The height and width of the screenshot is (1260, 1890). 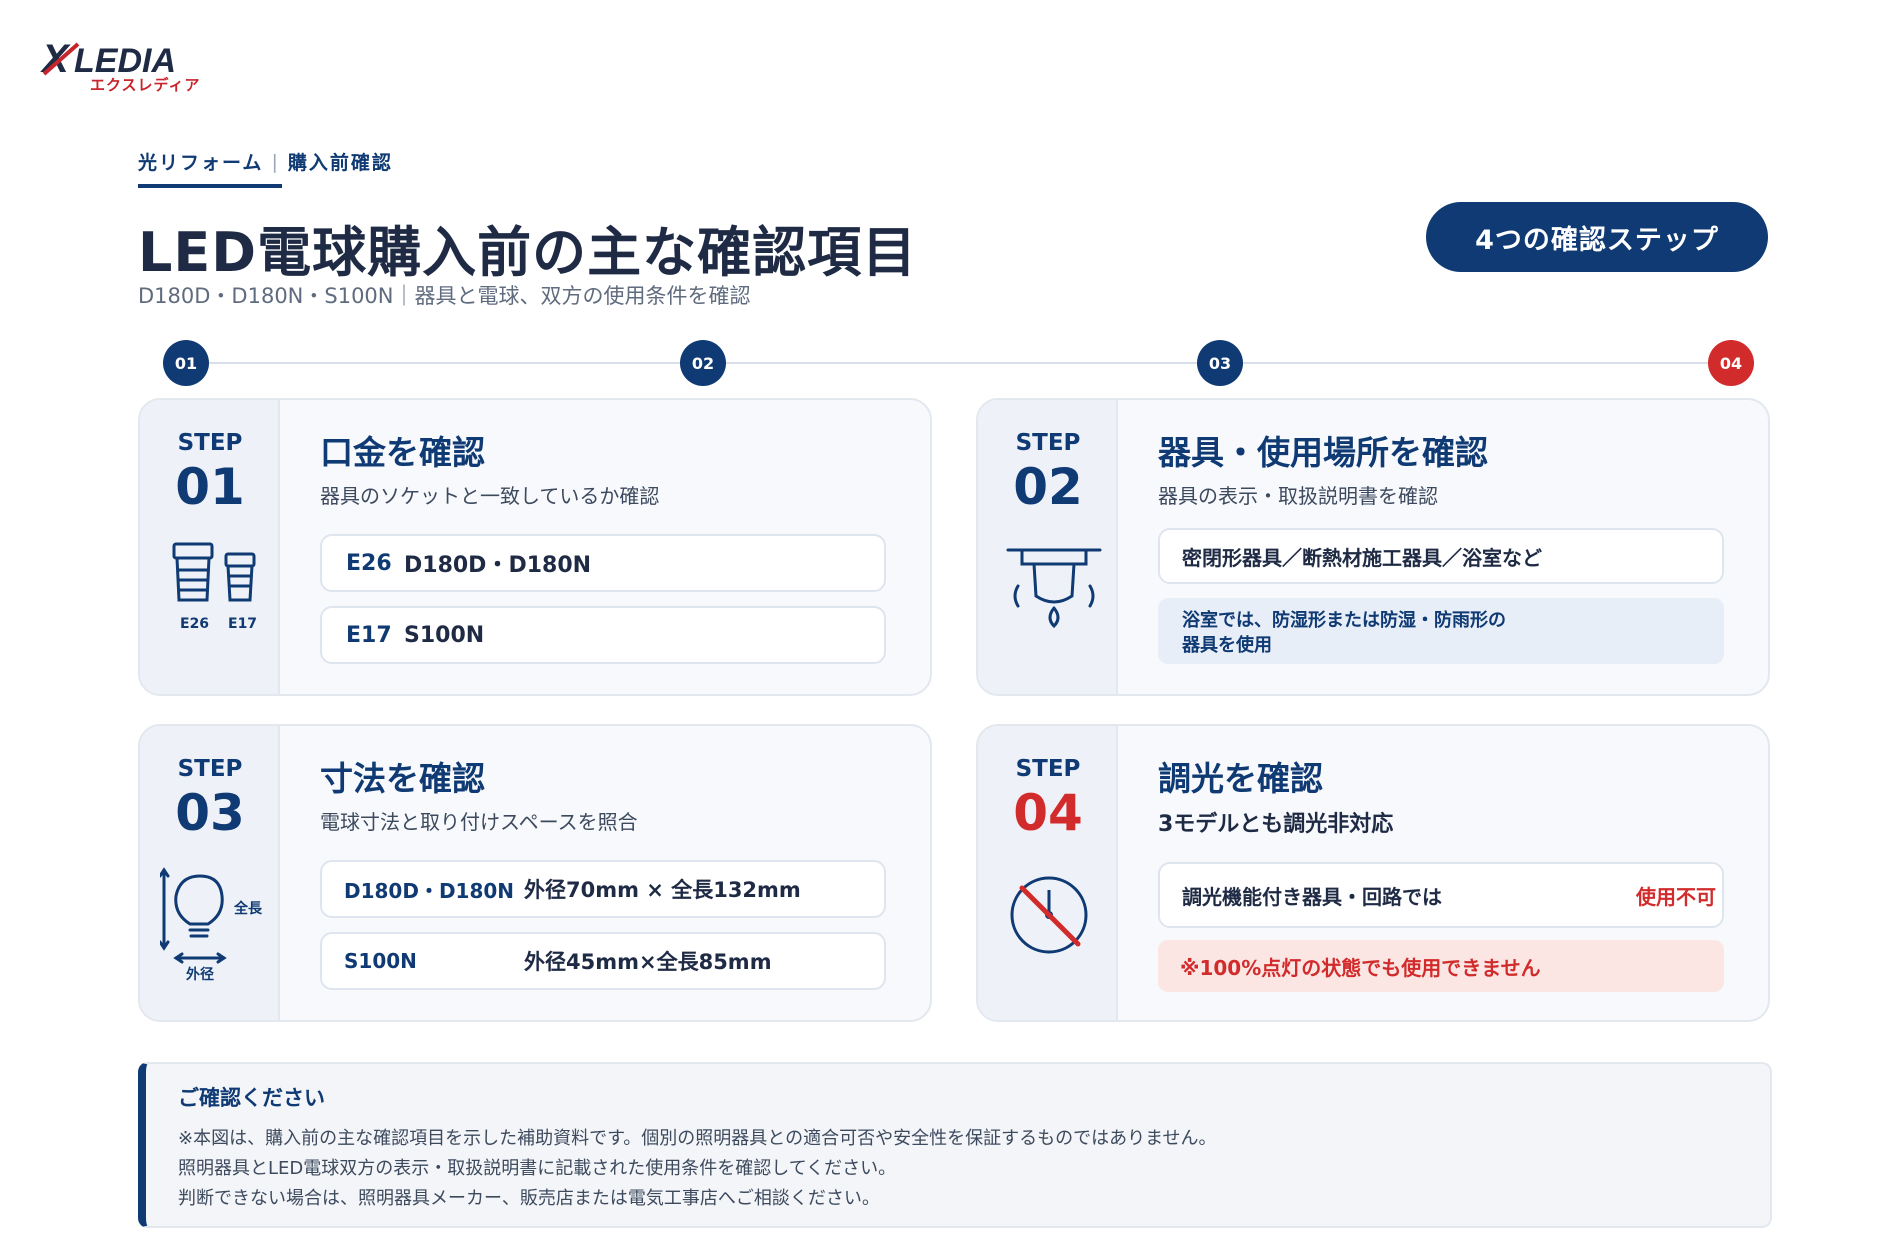 What do you see at coordinates (248, 909) in the screenshot?
I see `icon-label-length: 全長` at bounding box center [248, 909].